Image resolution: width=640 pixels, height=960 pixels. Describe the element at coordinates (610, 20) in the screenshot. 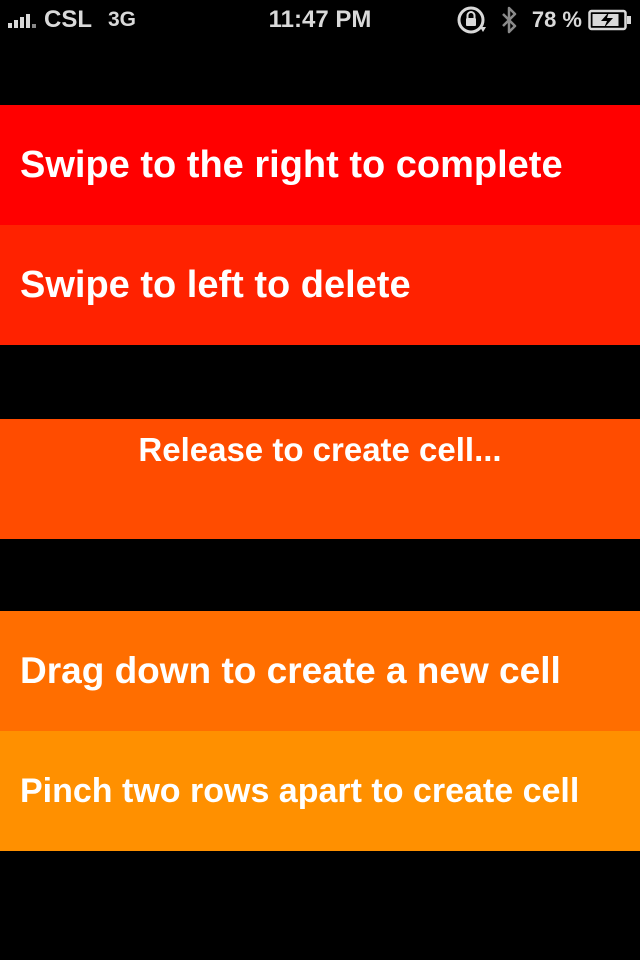

I see `battery-charging-icon` at that location.